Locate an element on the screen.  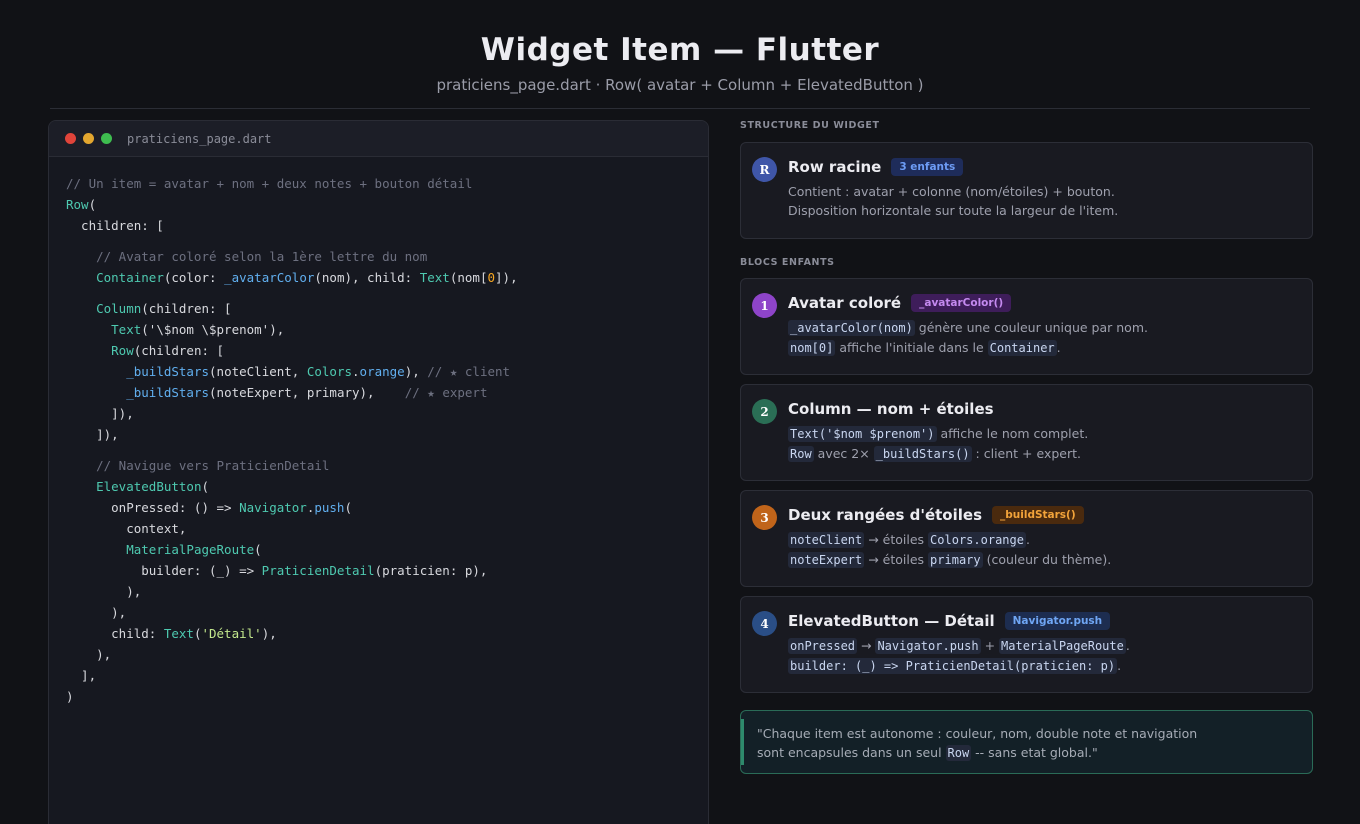
header-divider is located at coordinates (680, 108).